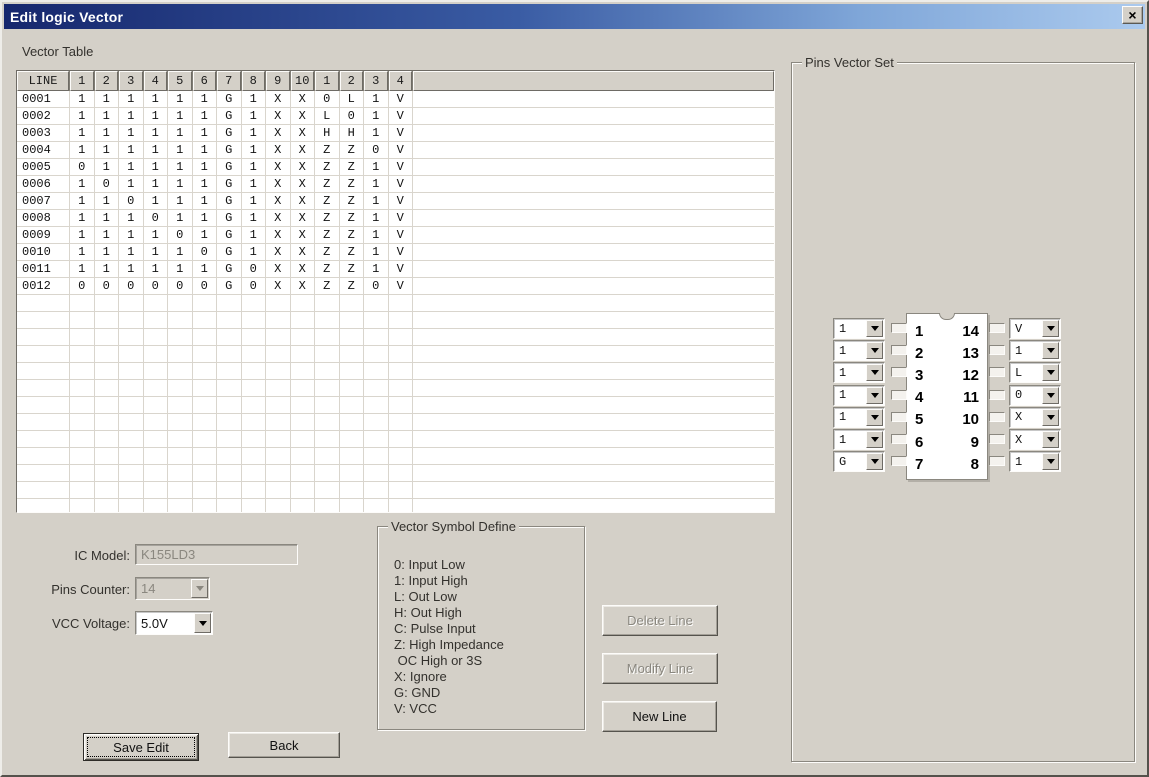  I want to click on modify-line-button: Modify Line, so click(660, 668).